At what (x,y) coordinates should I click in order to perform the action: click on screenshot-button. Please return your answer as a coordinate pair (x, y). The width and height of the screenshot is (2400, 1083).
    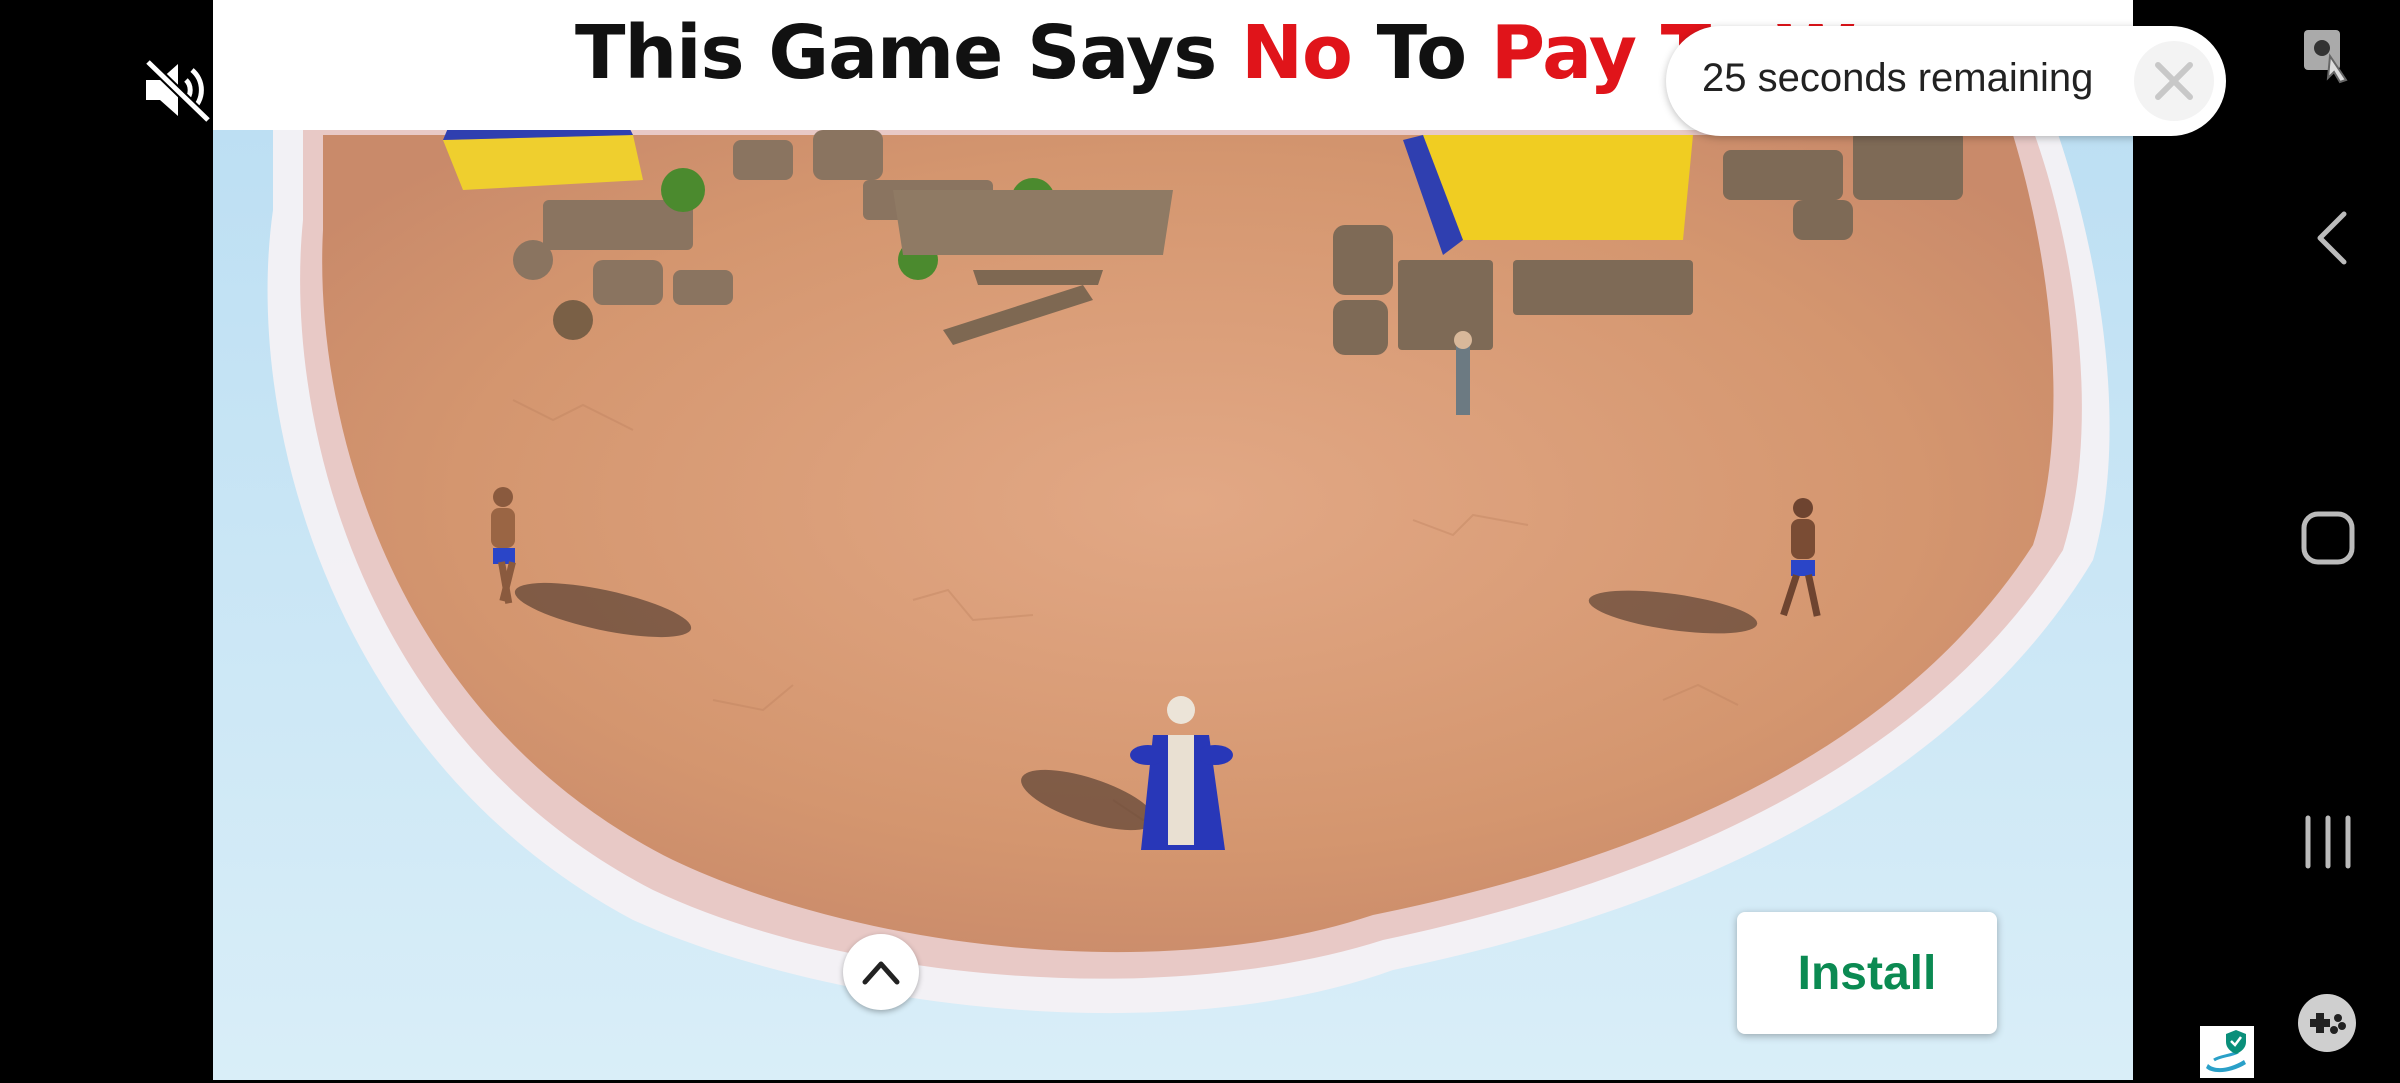
    Looking at the image, I should click on (2328, 56).